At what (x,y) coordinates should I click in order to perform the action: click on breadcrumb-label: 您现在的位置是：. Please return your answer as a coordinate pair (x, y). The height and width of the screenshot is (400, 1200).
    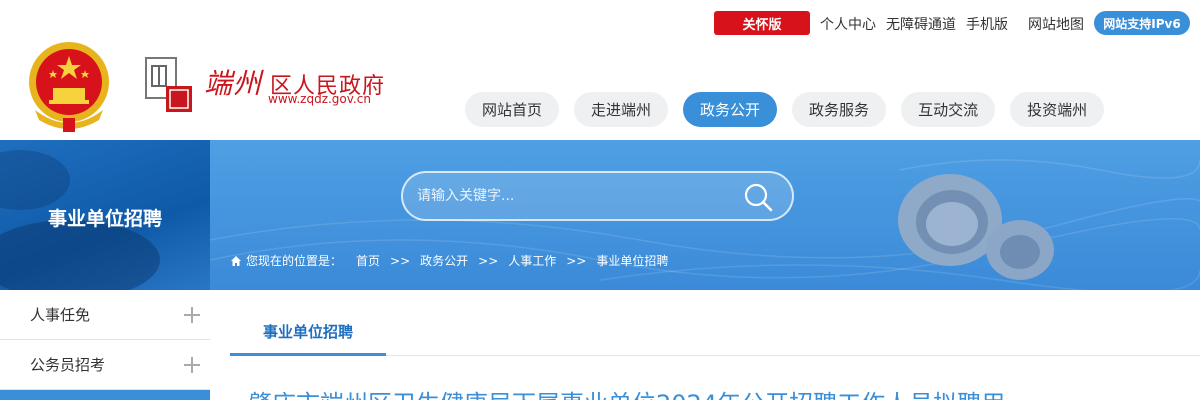
    Looking at the image, I should click on (294, 261).